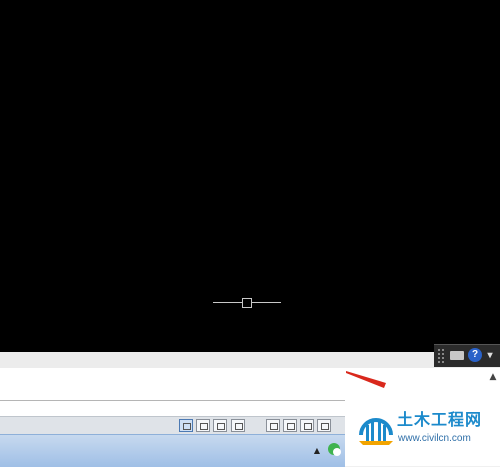  What do you see at coordinates (307, 425) in the screenshot?
I see `steering-wheel-icon` at bounding box center [307, 425].